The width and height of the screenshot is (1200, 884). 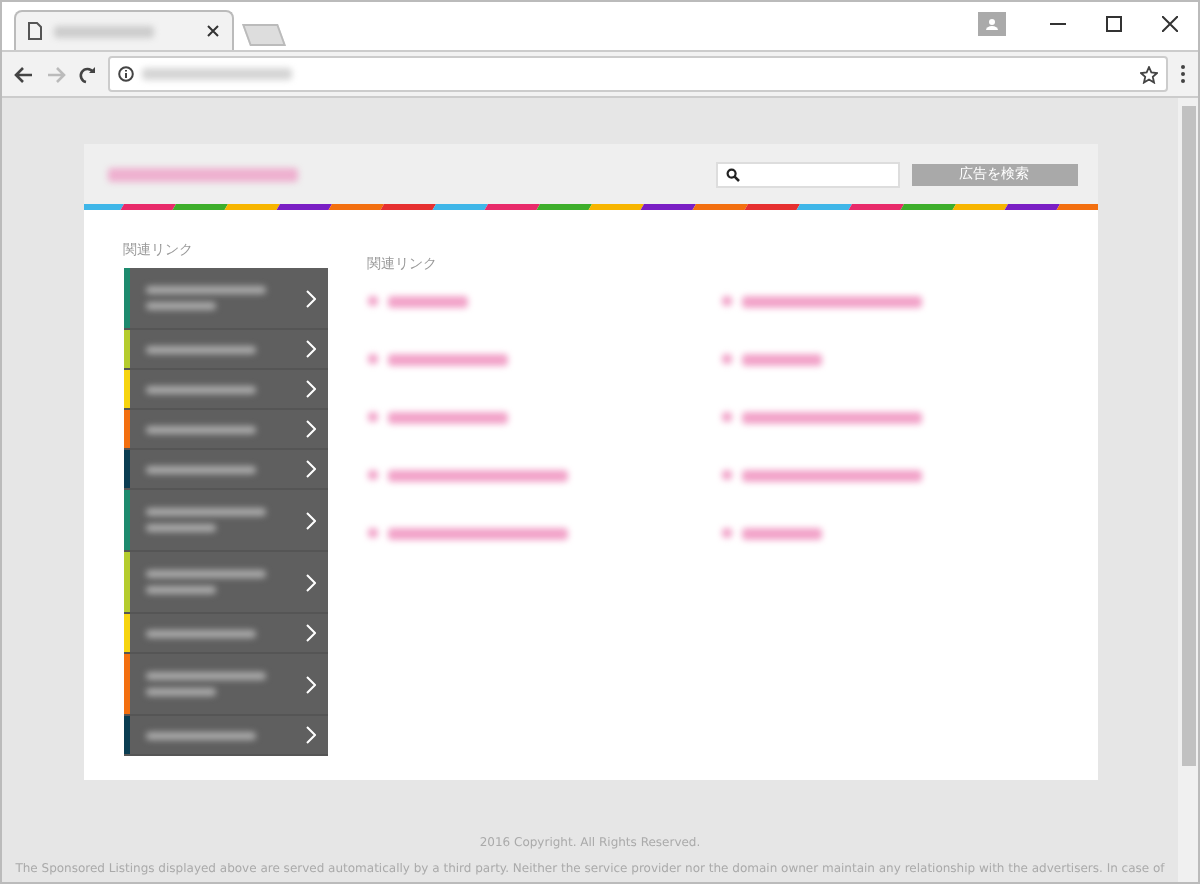 What do you see at coordinates (1114, 24) in the screenshot?
I see `maximize-icon` at bounding box center [1114, 24].